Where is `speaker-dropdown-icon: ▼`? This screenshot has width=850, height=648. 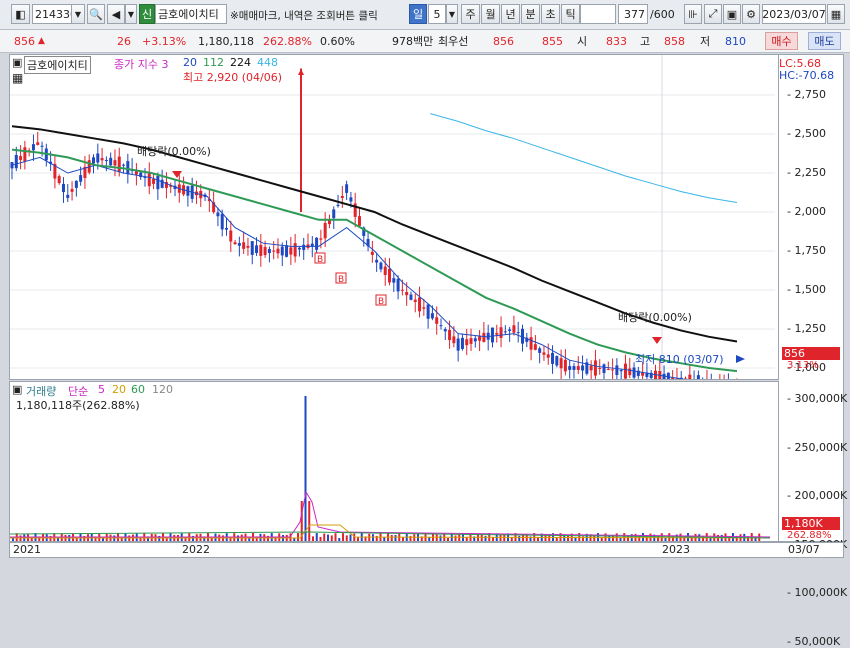 speaker-dropdown-icon: ▼ is located at coordinates (131, 14).